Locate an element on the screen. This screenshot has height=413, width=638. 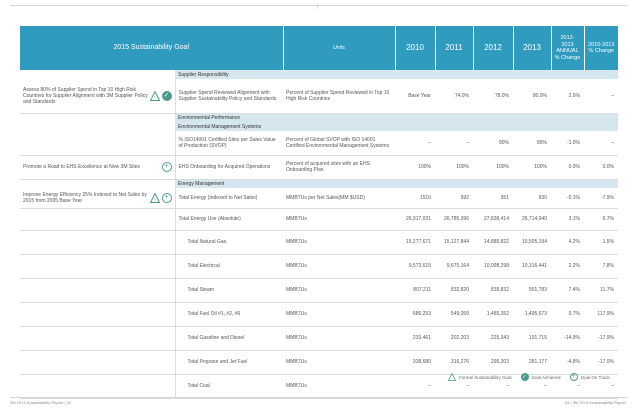
annual-change: 3.1% is located at coordinates (567, 219).